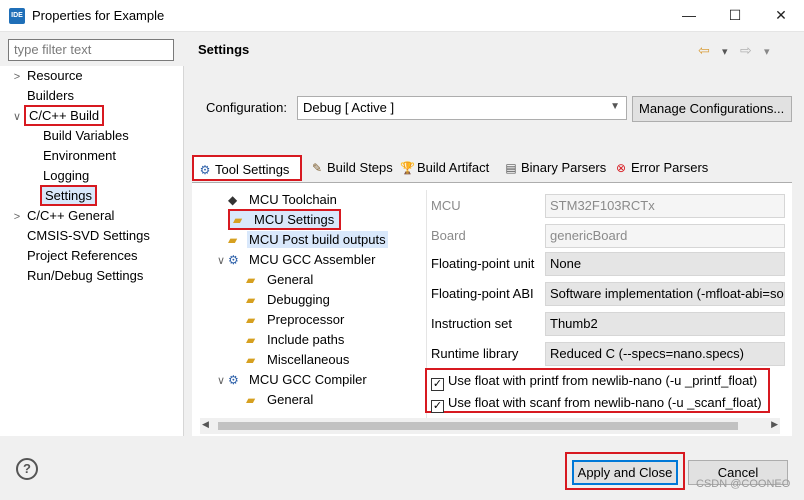  I want to click on tool-tree-item: ▰ Preprocessor, so click(318, 320).